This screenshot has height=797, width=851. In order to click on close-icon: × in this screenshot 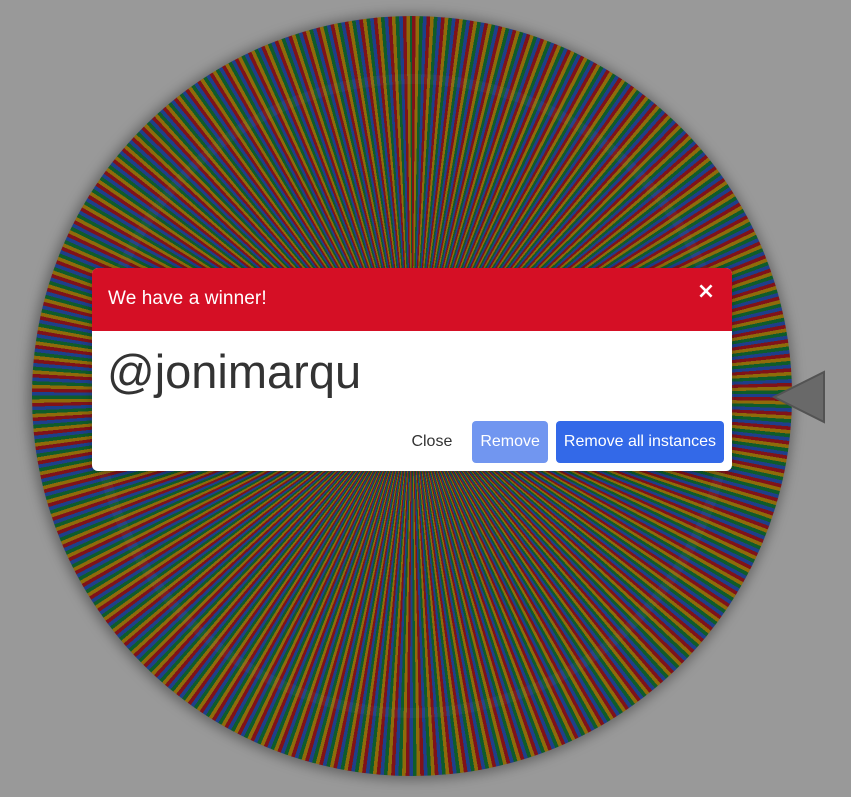, I will do `click(706, 292)`.